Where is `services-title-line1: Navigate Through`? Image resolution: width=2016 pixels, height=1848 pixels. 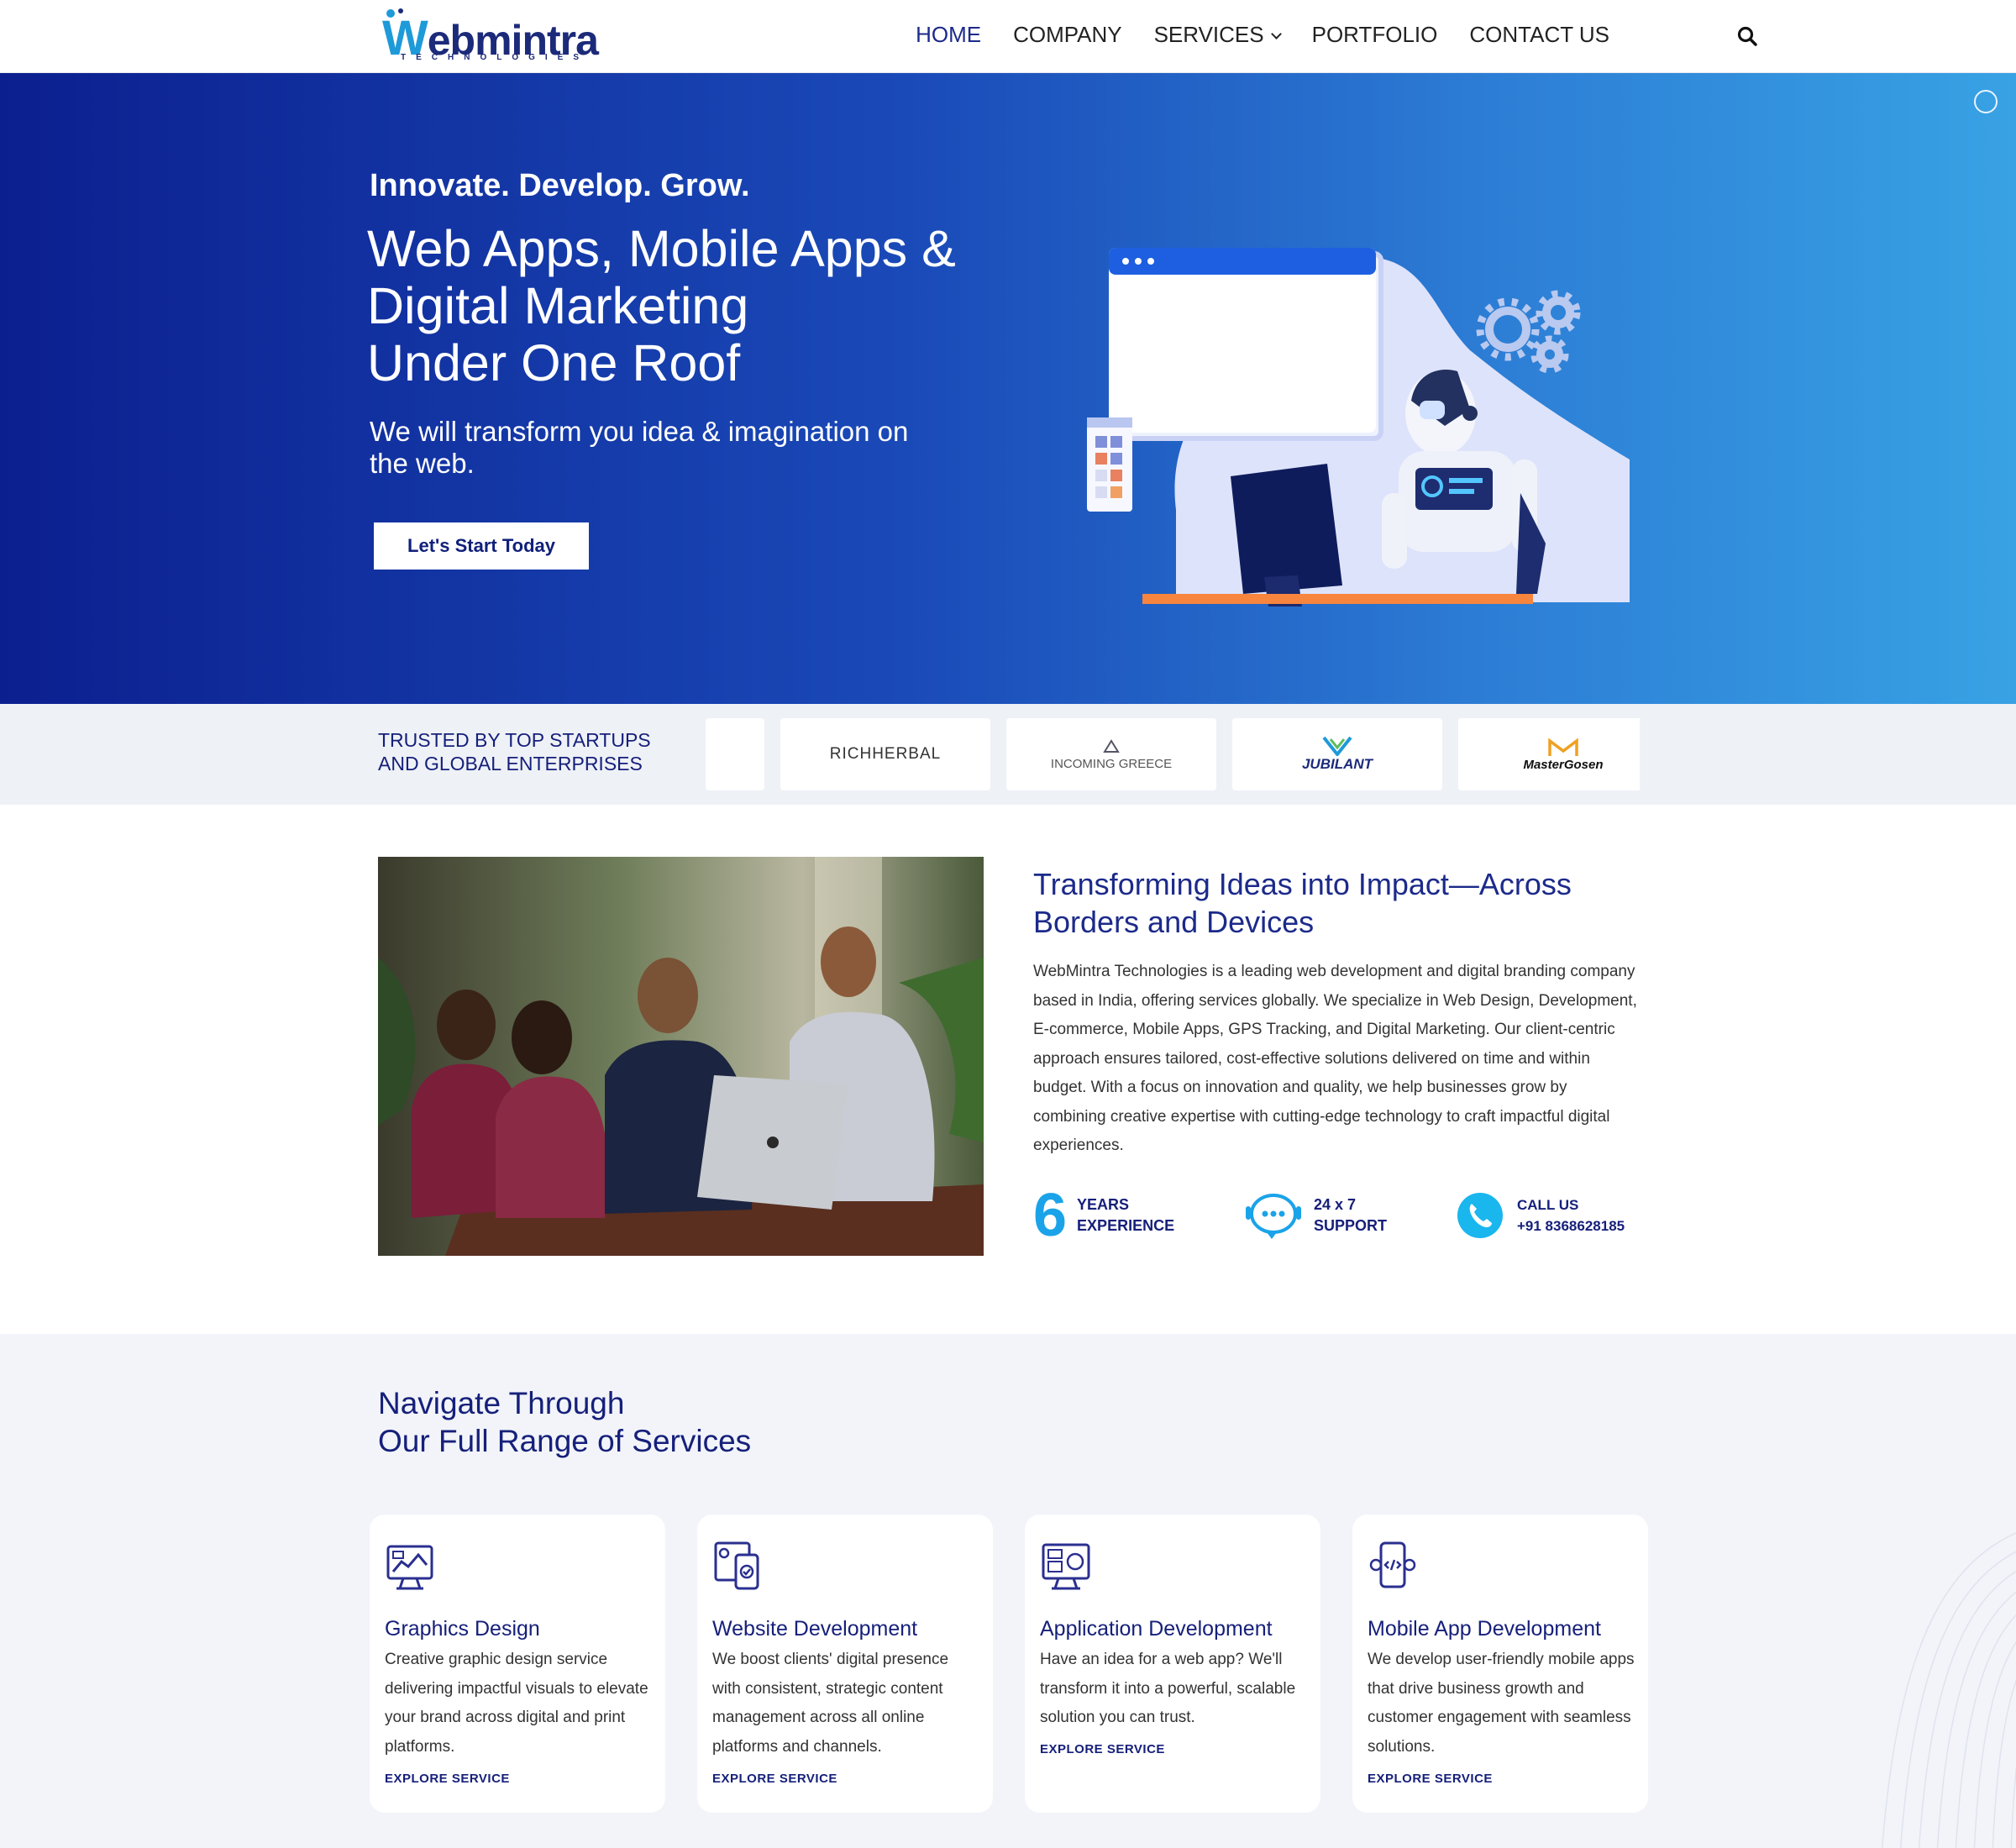
services-title-line1: Navigate Through is located at coordinates (501, 1403).